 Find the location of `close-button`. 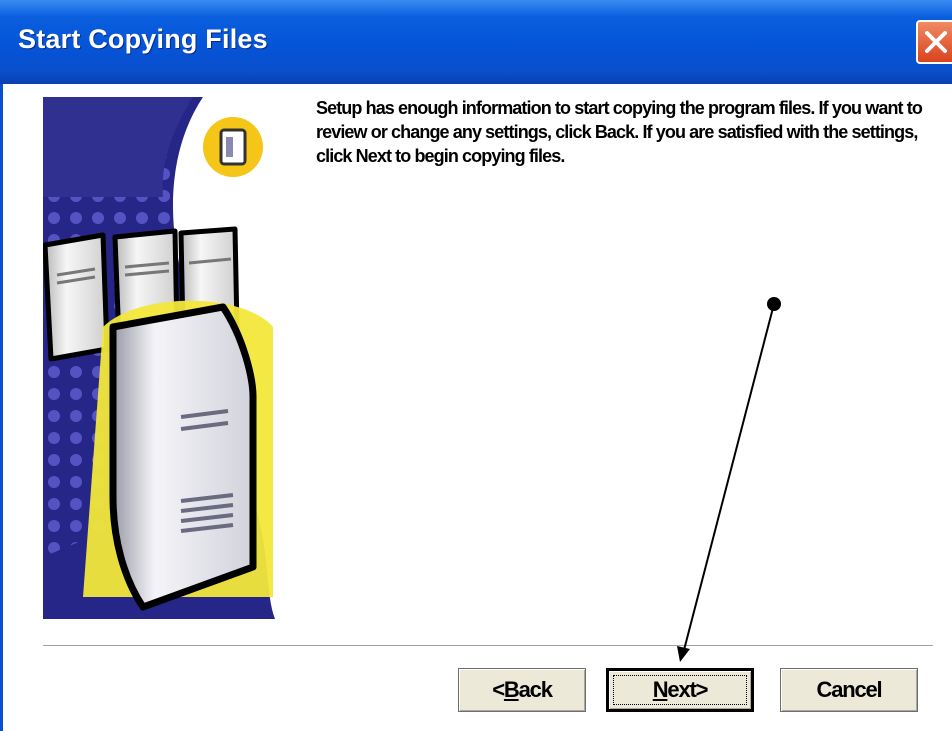

close-button is located at coordinates (934, 42).